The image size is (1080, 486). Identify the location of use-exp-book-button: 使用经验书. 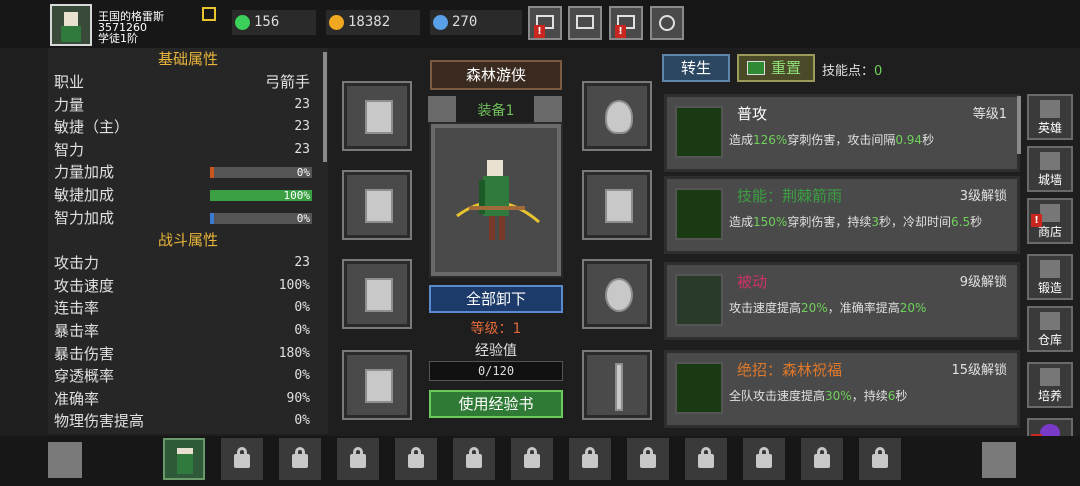
(496, 404).